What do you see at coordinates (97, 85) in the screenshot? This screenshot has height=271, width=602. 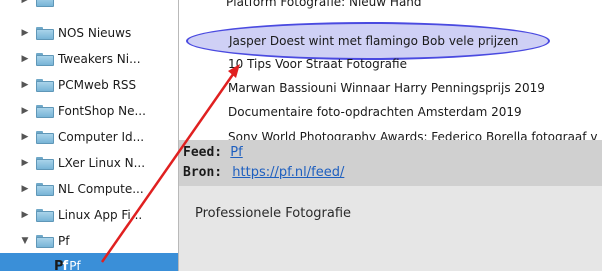 I see `tree-item-label: PCMweb RSS` at bounding box center [97, 85].